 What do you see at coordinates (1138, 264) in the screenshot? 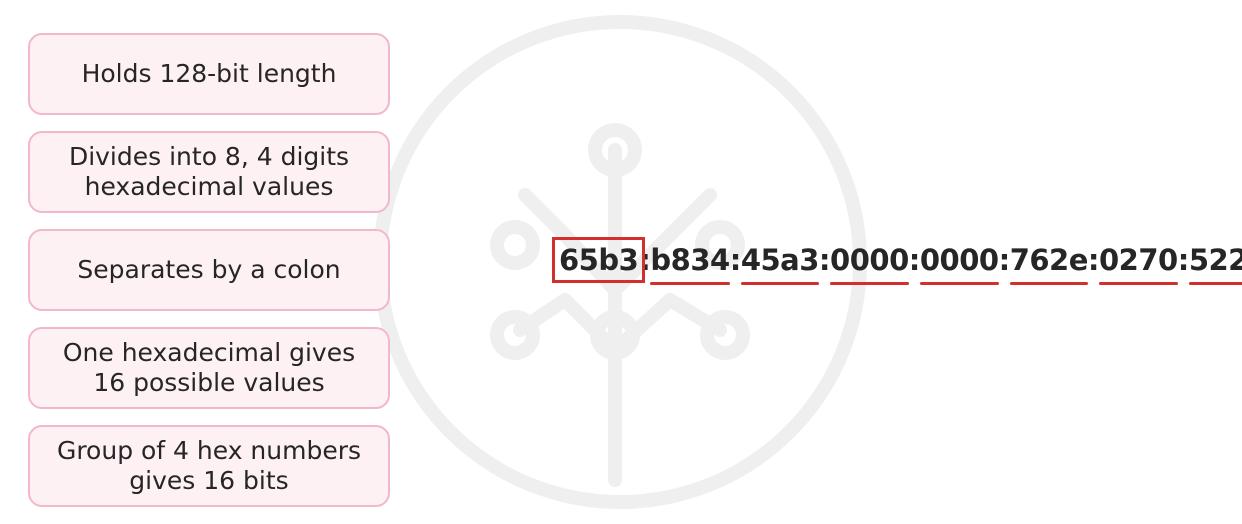
I see `address-group: 0270` at bounding box center [1138, 264].